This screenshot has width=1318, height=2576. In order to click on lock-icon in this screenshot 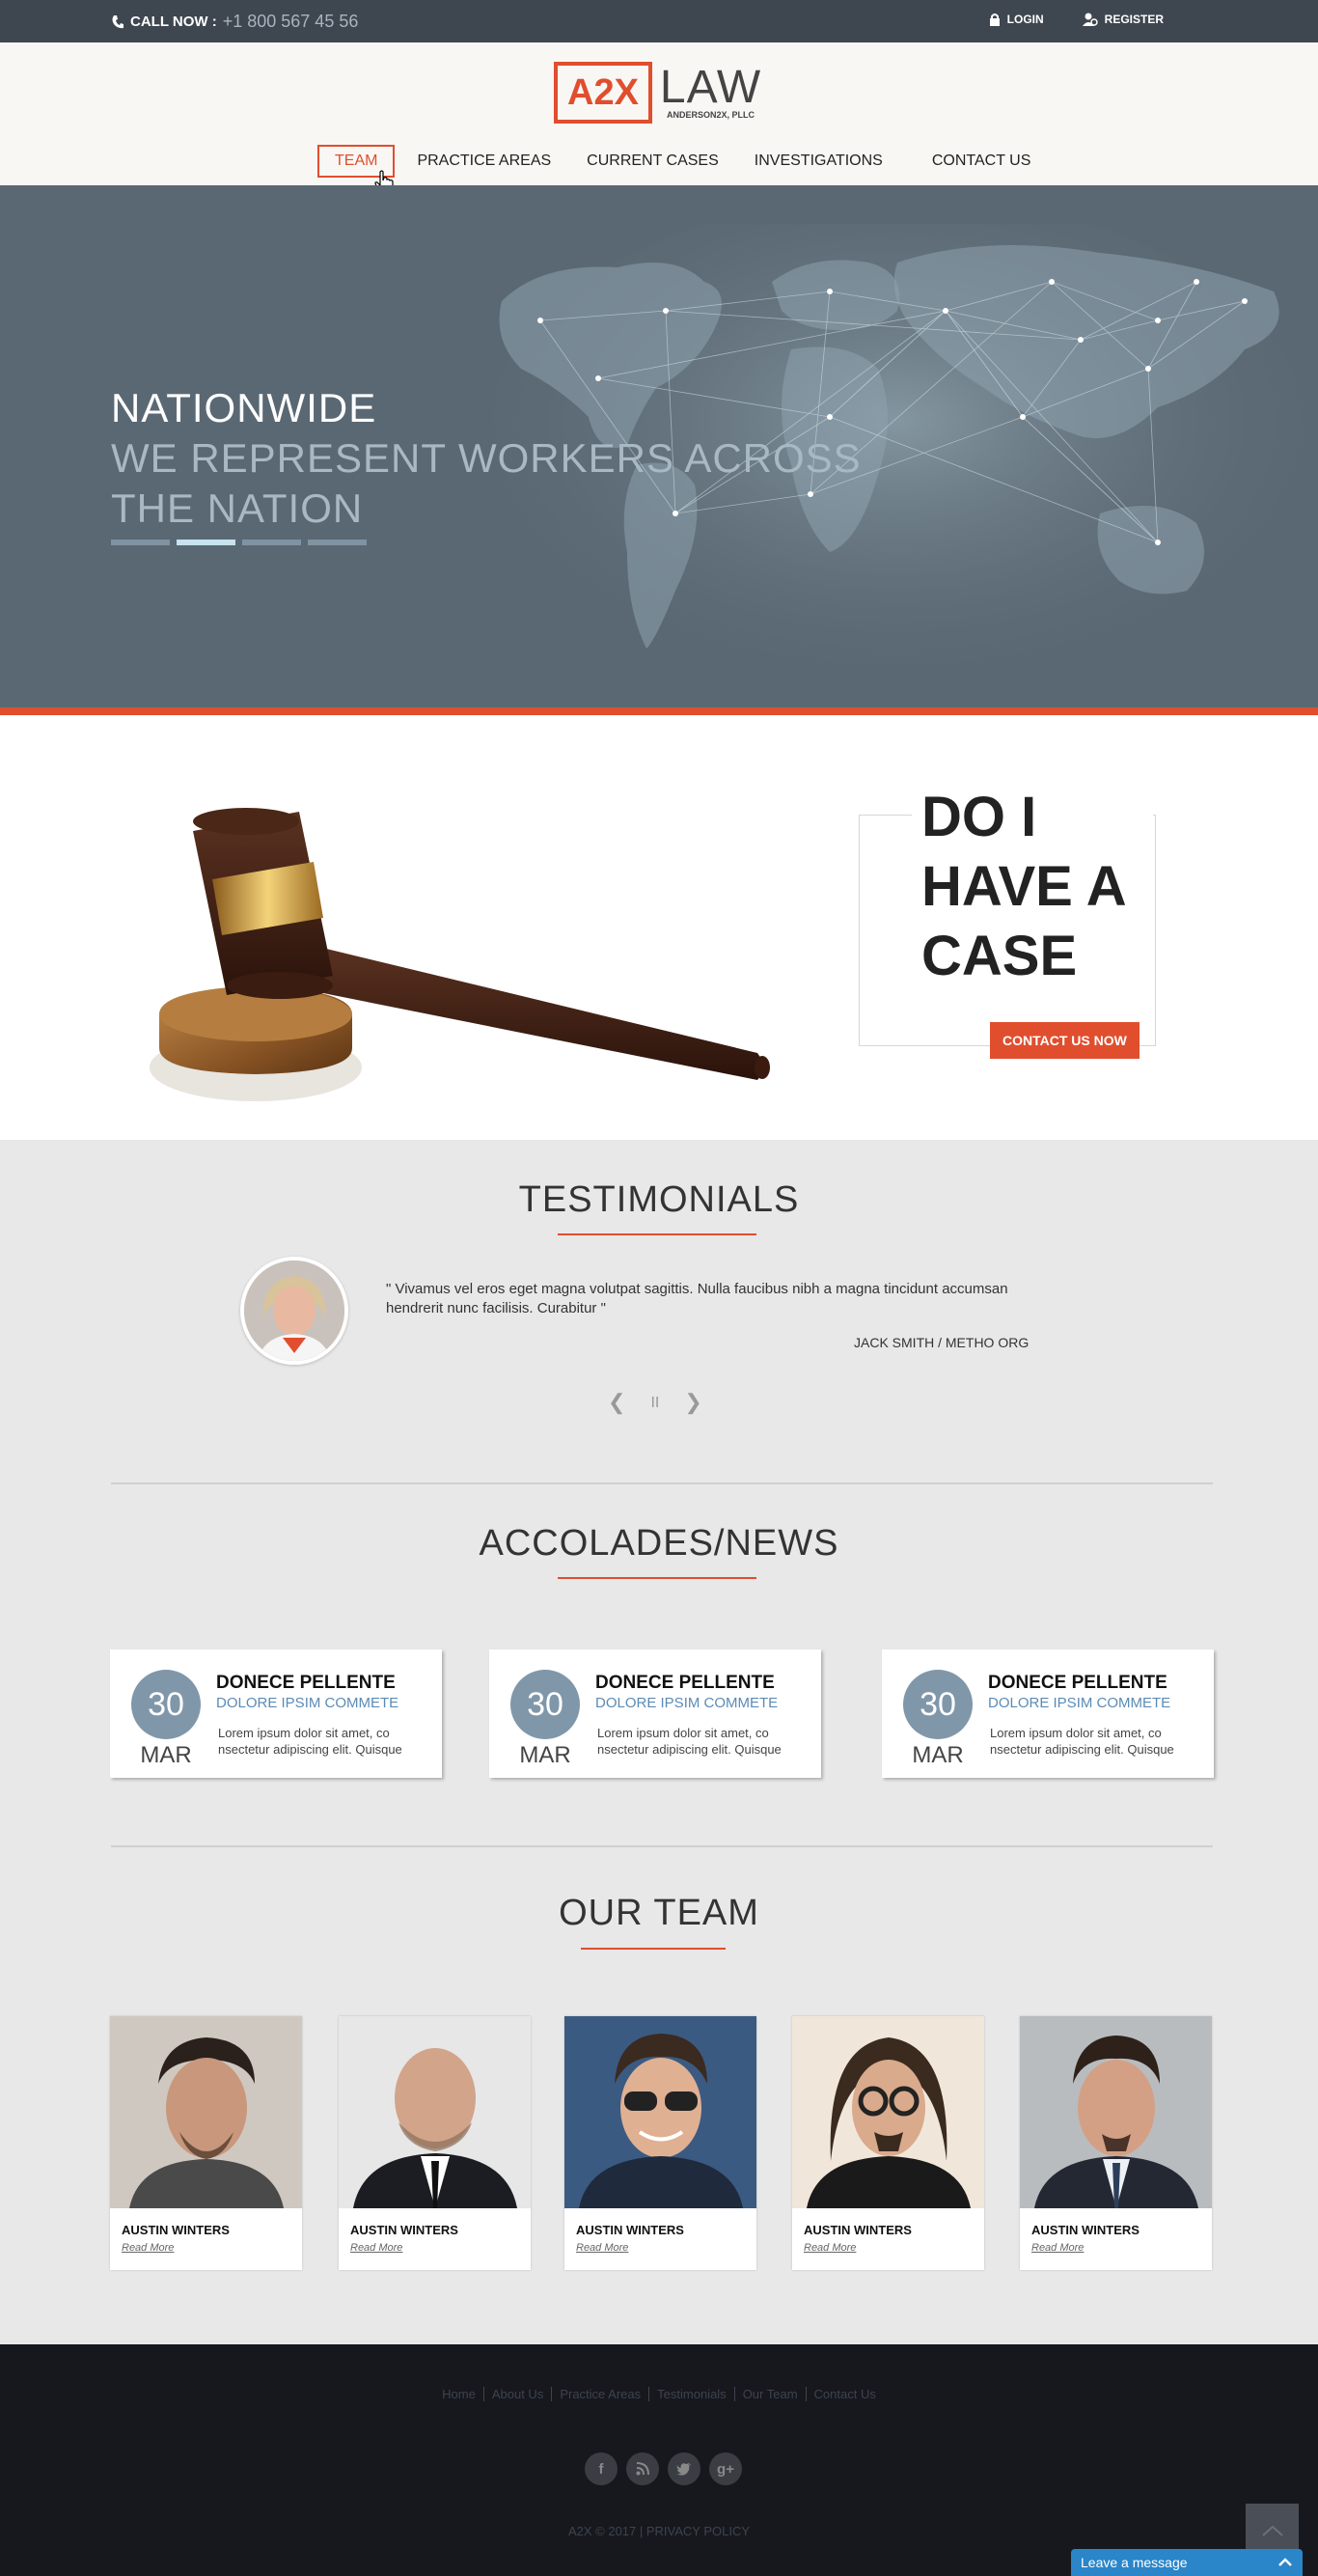, I will do `click(994, 20)`.